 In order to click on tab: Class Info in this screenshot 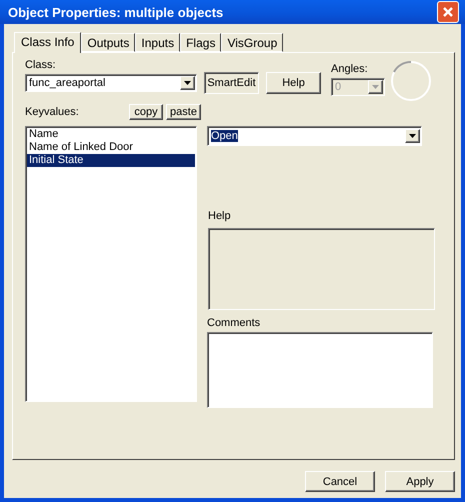, I will do `click(48, 42)`.